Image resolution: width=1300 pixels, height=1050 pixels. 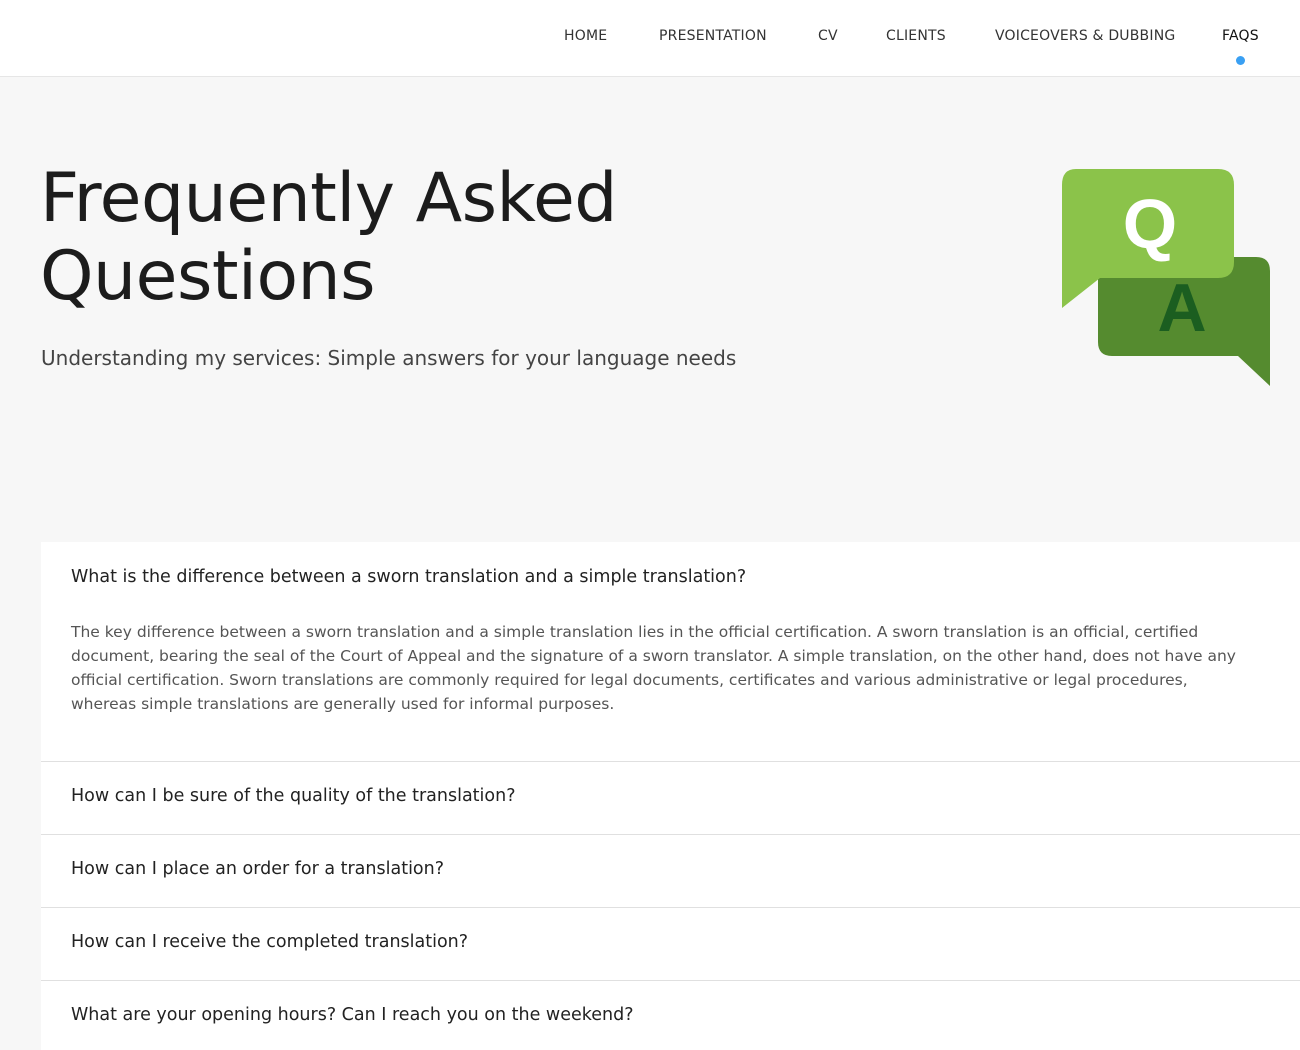 I want to click on page-title-line-2: Questions, so click(x=208, y=276).